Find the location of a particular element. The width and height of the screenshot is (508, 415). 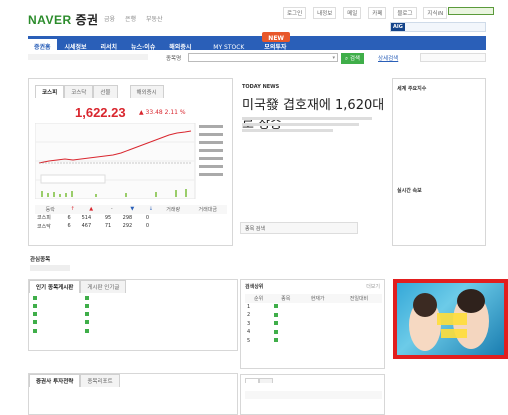

table-row: 2 is located at coordinates (313, 315).